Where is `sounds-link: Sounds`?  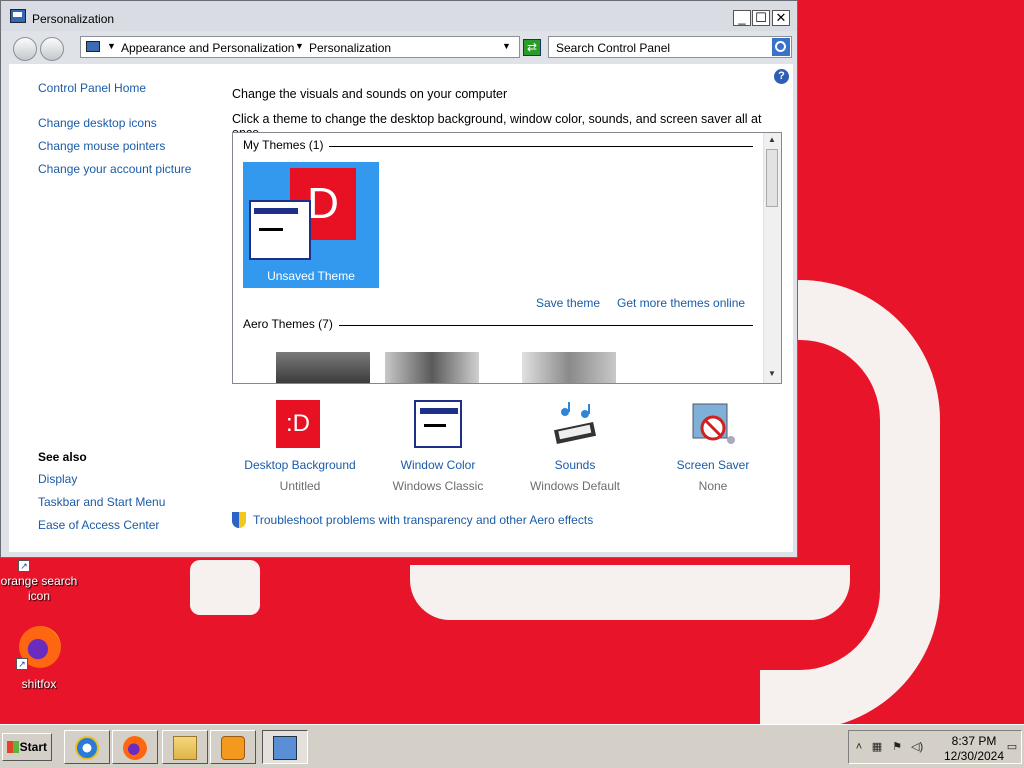 sounds-link: Sounds is located at coordinates (575, 465).